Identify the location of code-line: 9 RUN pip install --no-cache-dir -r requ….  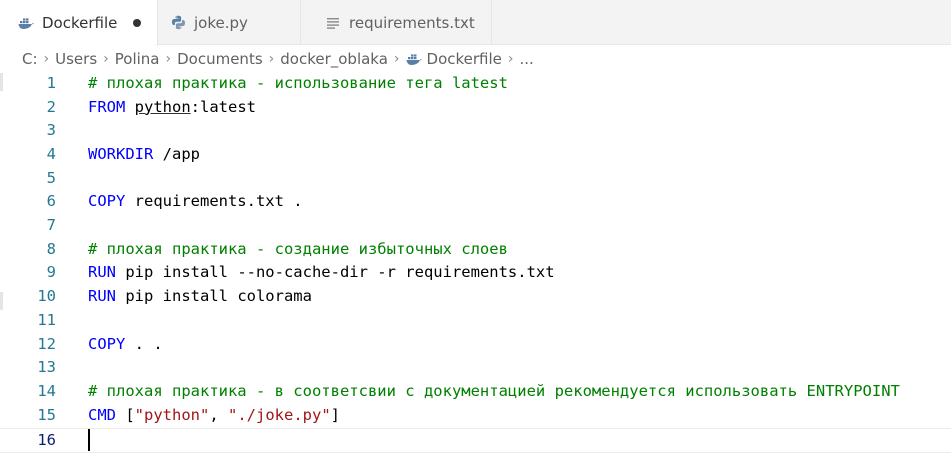
(475, 273).